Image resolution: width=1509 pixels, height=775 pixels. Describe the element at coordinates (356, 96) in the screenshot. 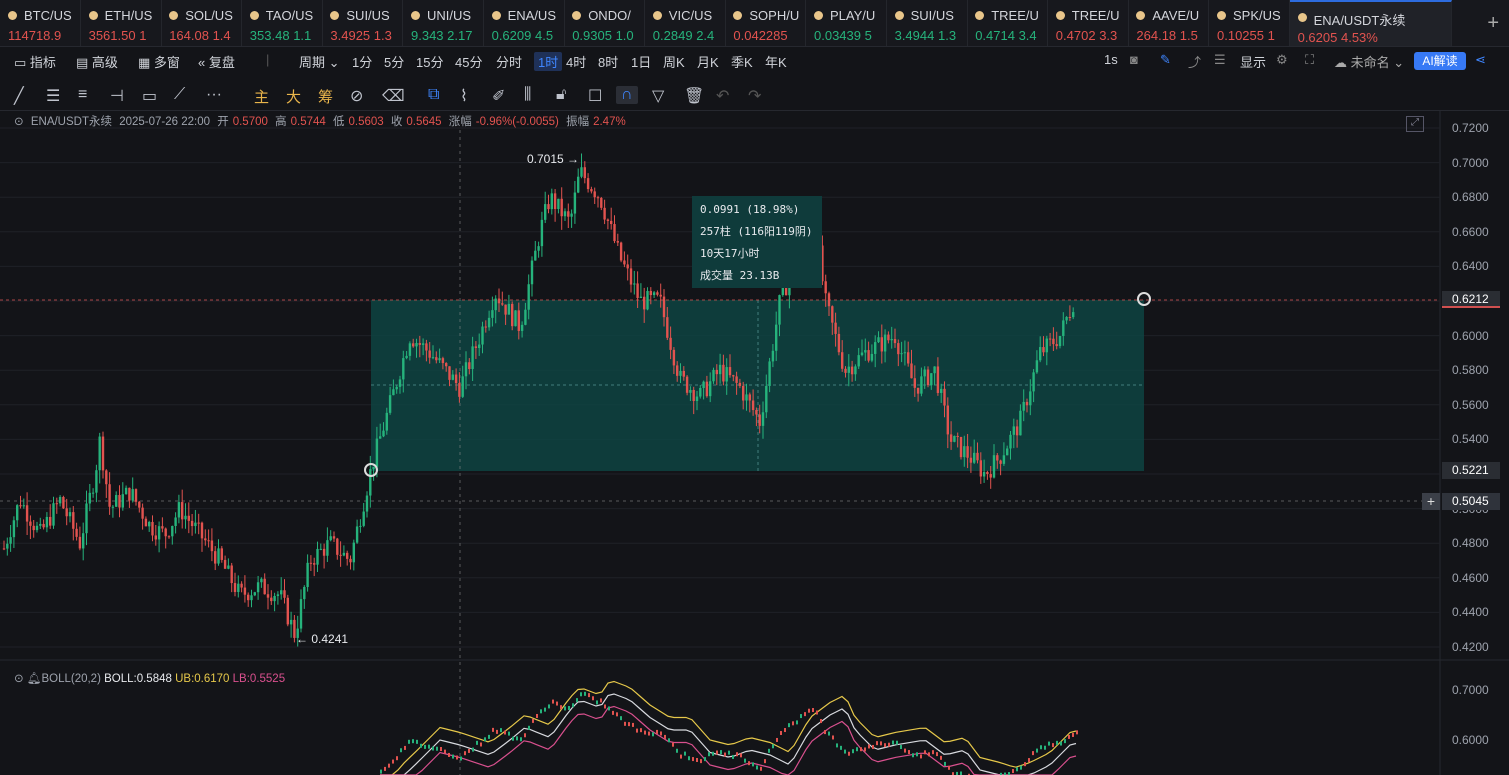

I see `magnet-icon: ⊘` at that location.